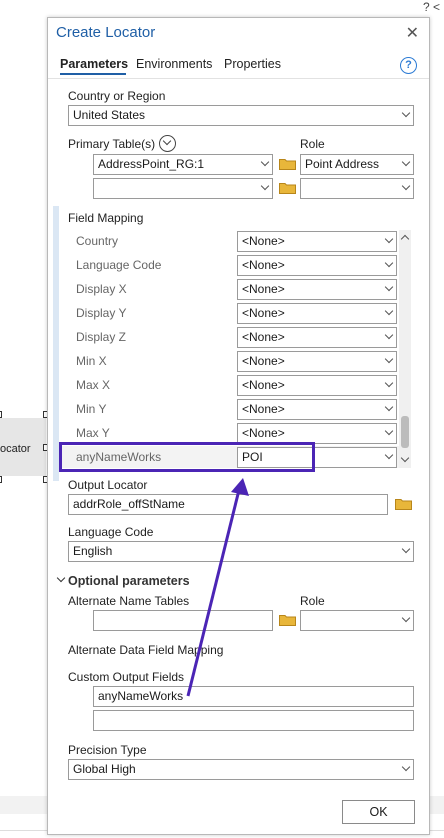 The width and height of the screenshot is (444, 838). What do you see at coordinates (357, 620) in the screenshot?
I see `alternate-role-dropdown` at bounding box center [357, 620].